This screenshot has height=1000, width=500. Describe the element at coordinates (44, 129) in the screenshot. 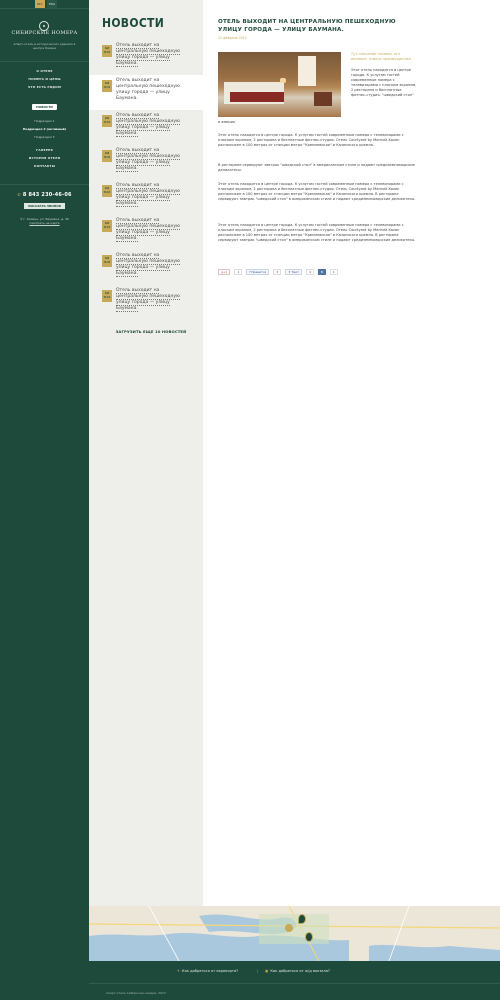

I see `submenu-item-2: Подраздел 2 (активный)` at that location.